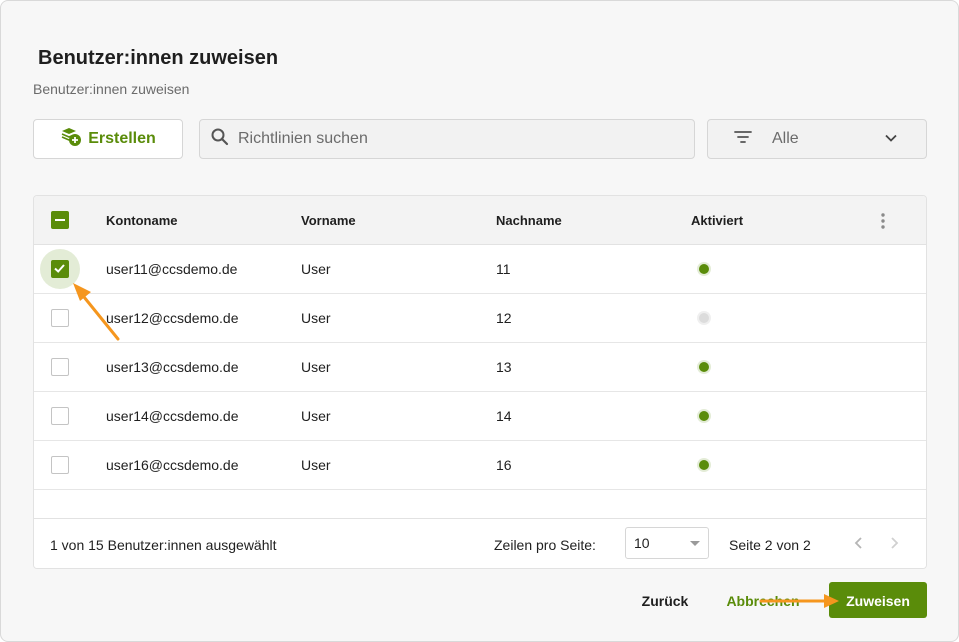 The width and height of the screenshot is (959, 642). What do you see at coordinates (503, 269) in the screenshot?
I see `cell-lastname: 11` at bounding box center [503, 269].